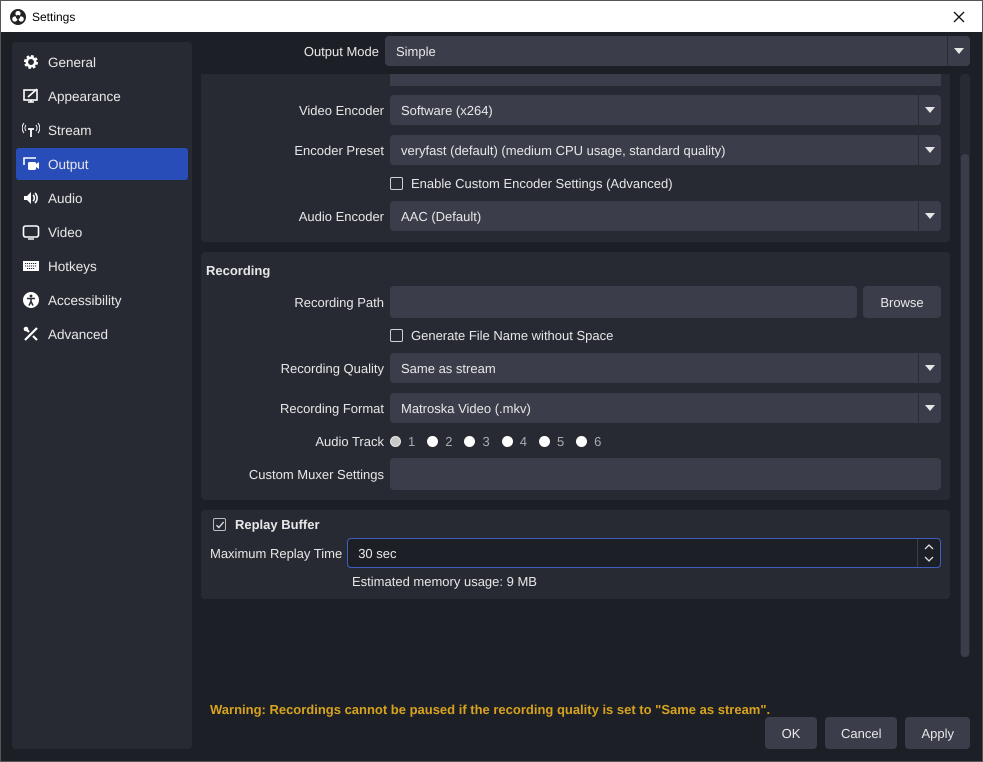  What do you see at coordinates (598, 441) in the screenshot?
I see `track-number: 6` at bounding box center [598, 441].